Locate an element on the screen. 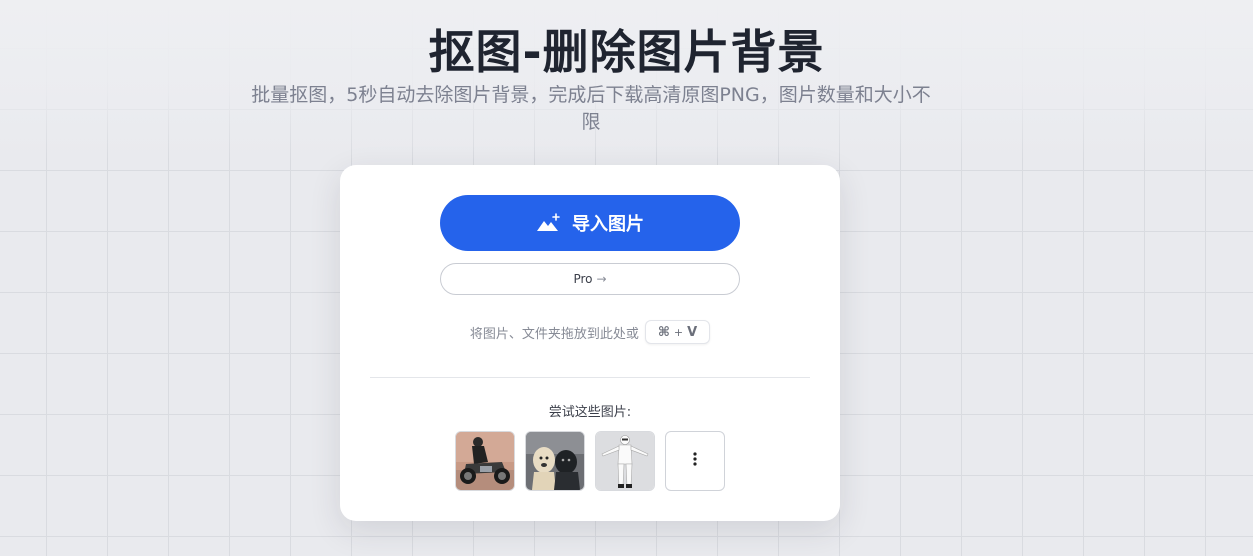  more-vertical-icon is located at coordinates (695, 461).